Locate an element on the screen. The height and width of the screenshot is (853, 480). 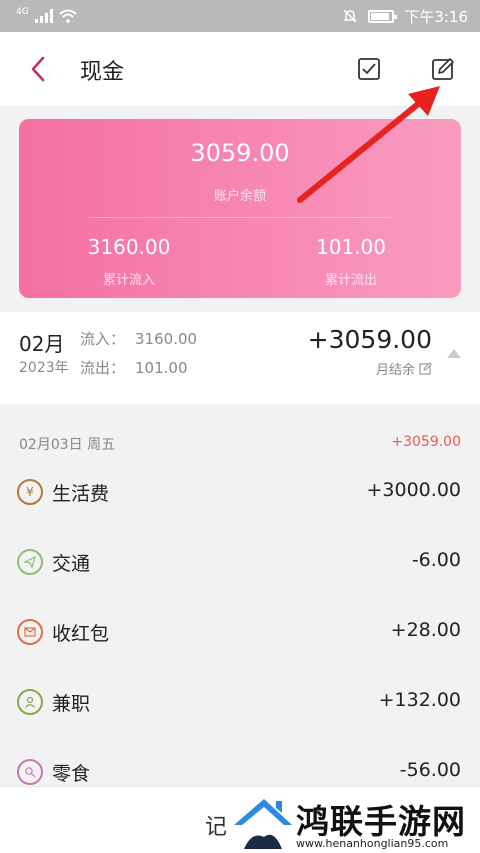
person-icon is located at coordinates (30, 702).